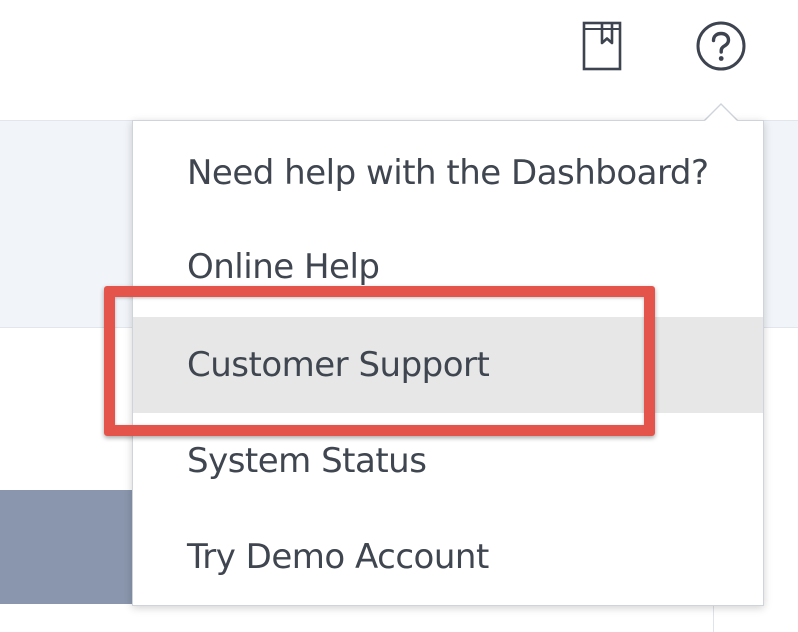 This screenshot has width=798, height=632. What do you see at coordinates (448, 267) in the screenshot?
I see `menu-item-online-help: Online Help` at bounding box center [448, 267].